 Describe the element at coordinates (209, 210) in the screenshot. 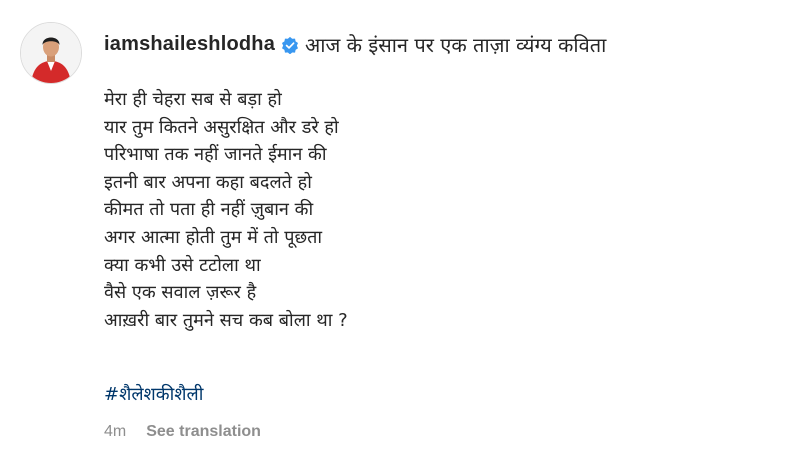

I see `poem-line: कीमत तो पता ही नहीं ज़ुबान की` at that location.